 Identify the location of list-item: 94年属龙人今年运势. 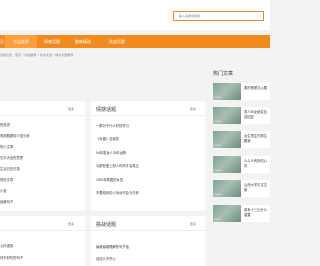
(111, 152).